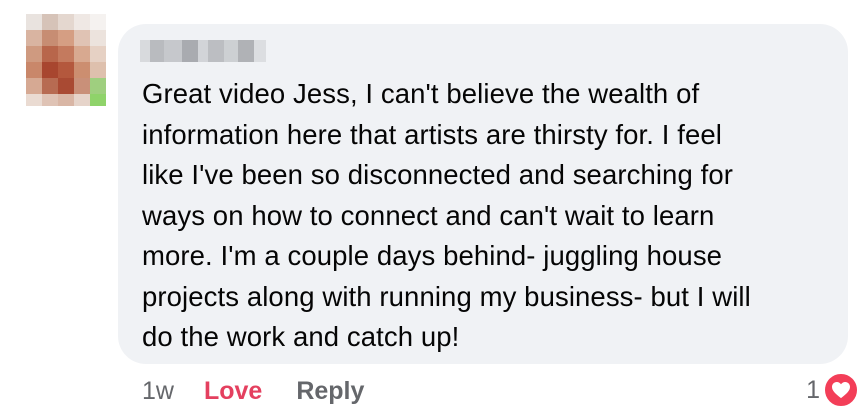 The height and width of the screenshot is (413, 866). I want to click on timestamp: 1w, so click(158, 391).